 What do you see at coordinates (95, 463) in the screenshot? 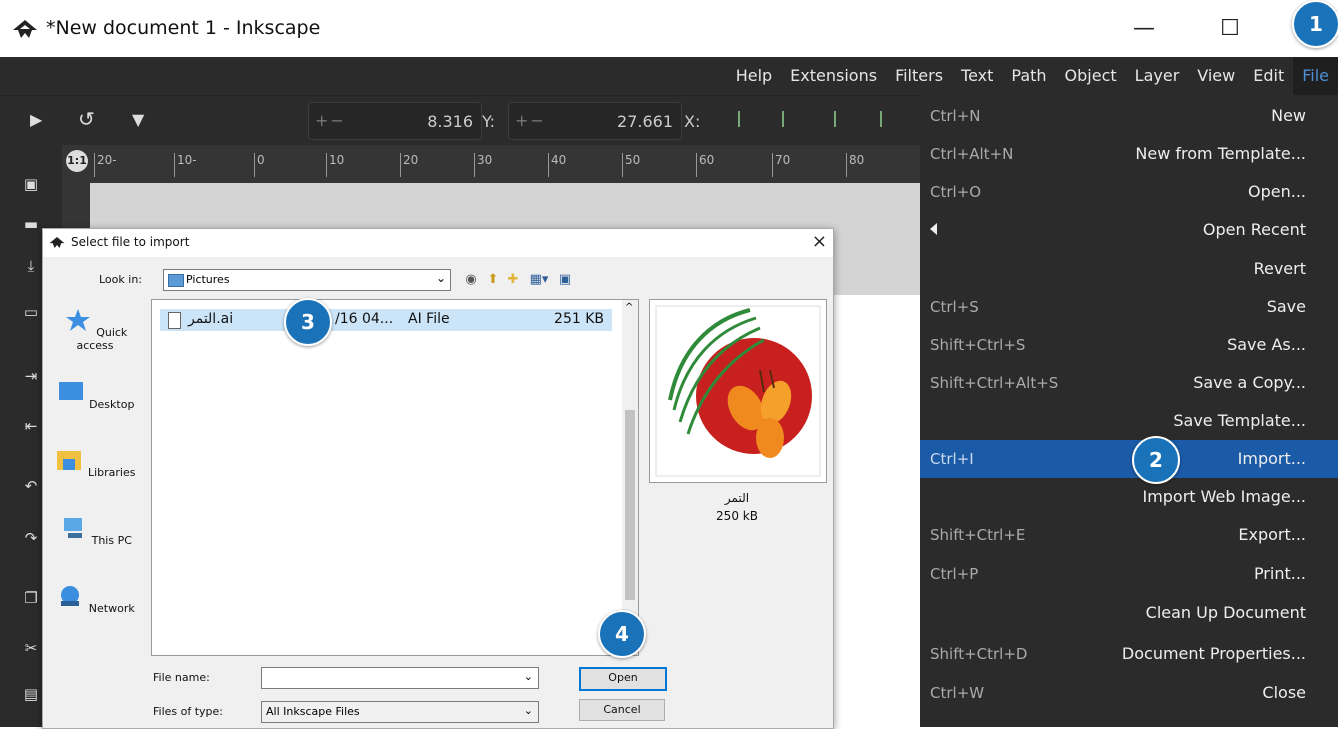
I see `place-libraries: Libraries` at bounding box center [95, 463].